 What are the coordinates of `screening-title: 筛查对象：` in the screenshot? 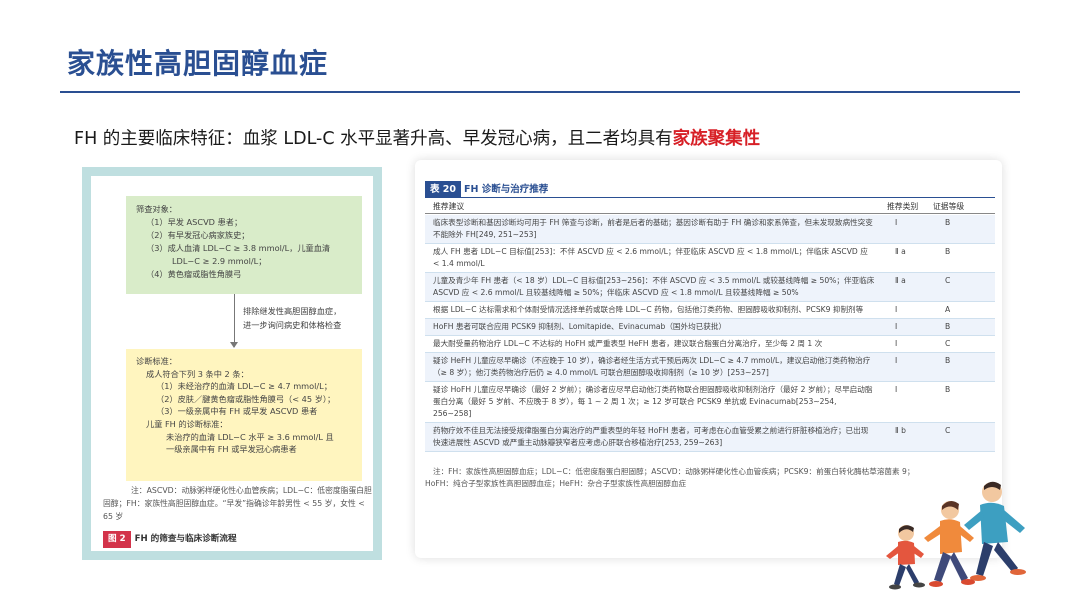 It's located at (156, 209).